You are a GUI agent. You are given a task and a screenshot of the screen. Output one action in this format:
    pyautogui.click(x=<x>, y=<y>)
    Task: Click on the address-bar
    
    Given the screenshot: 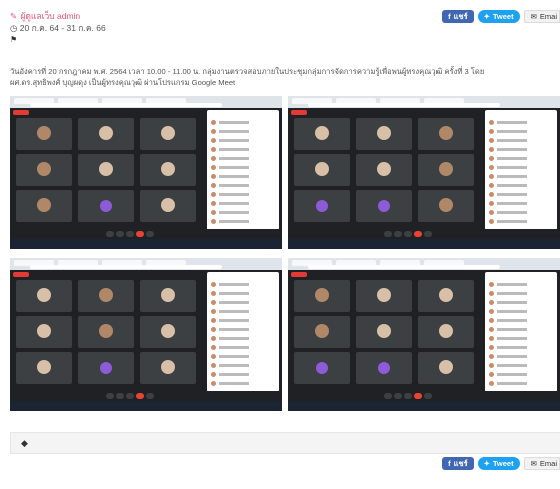 What is the action you would take?
    pyautogui.click(x=126, y=105)
    